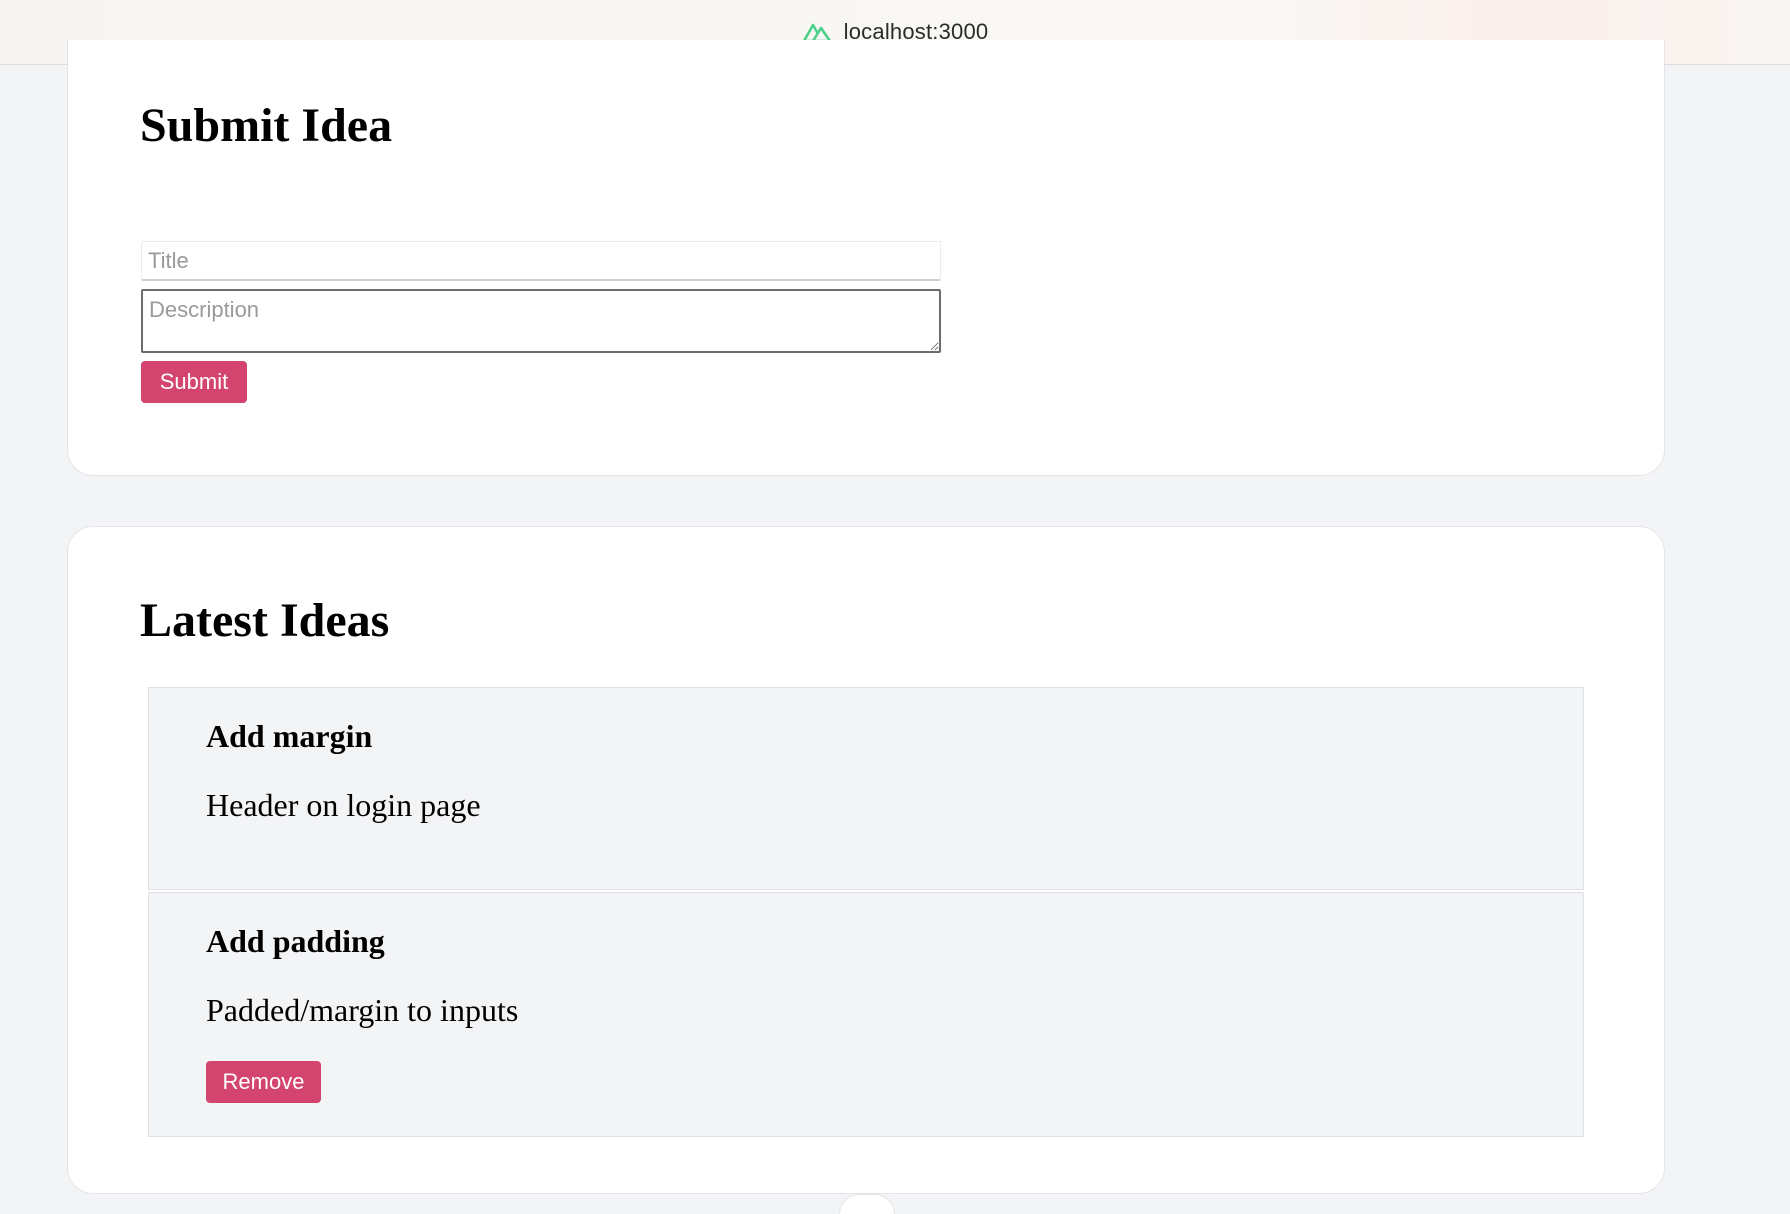 This screenshot has width=1790, height=1214. What do you see at coordinates (867, 1204) in the screenshot?
I see `scroll-indicator` at bounding box center [867, 1204].